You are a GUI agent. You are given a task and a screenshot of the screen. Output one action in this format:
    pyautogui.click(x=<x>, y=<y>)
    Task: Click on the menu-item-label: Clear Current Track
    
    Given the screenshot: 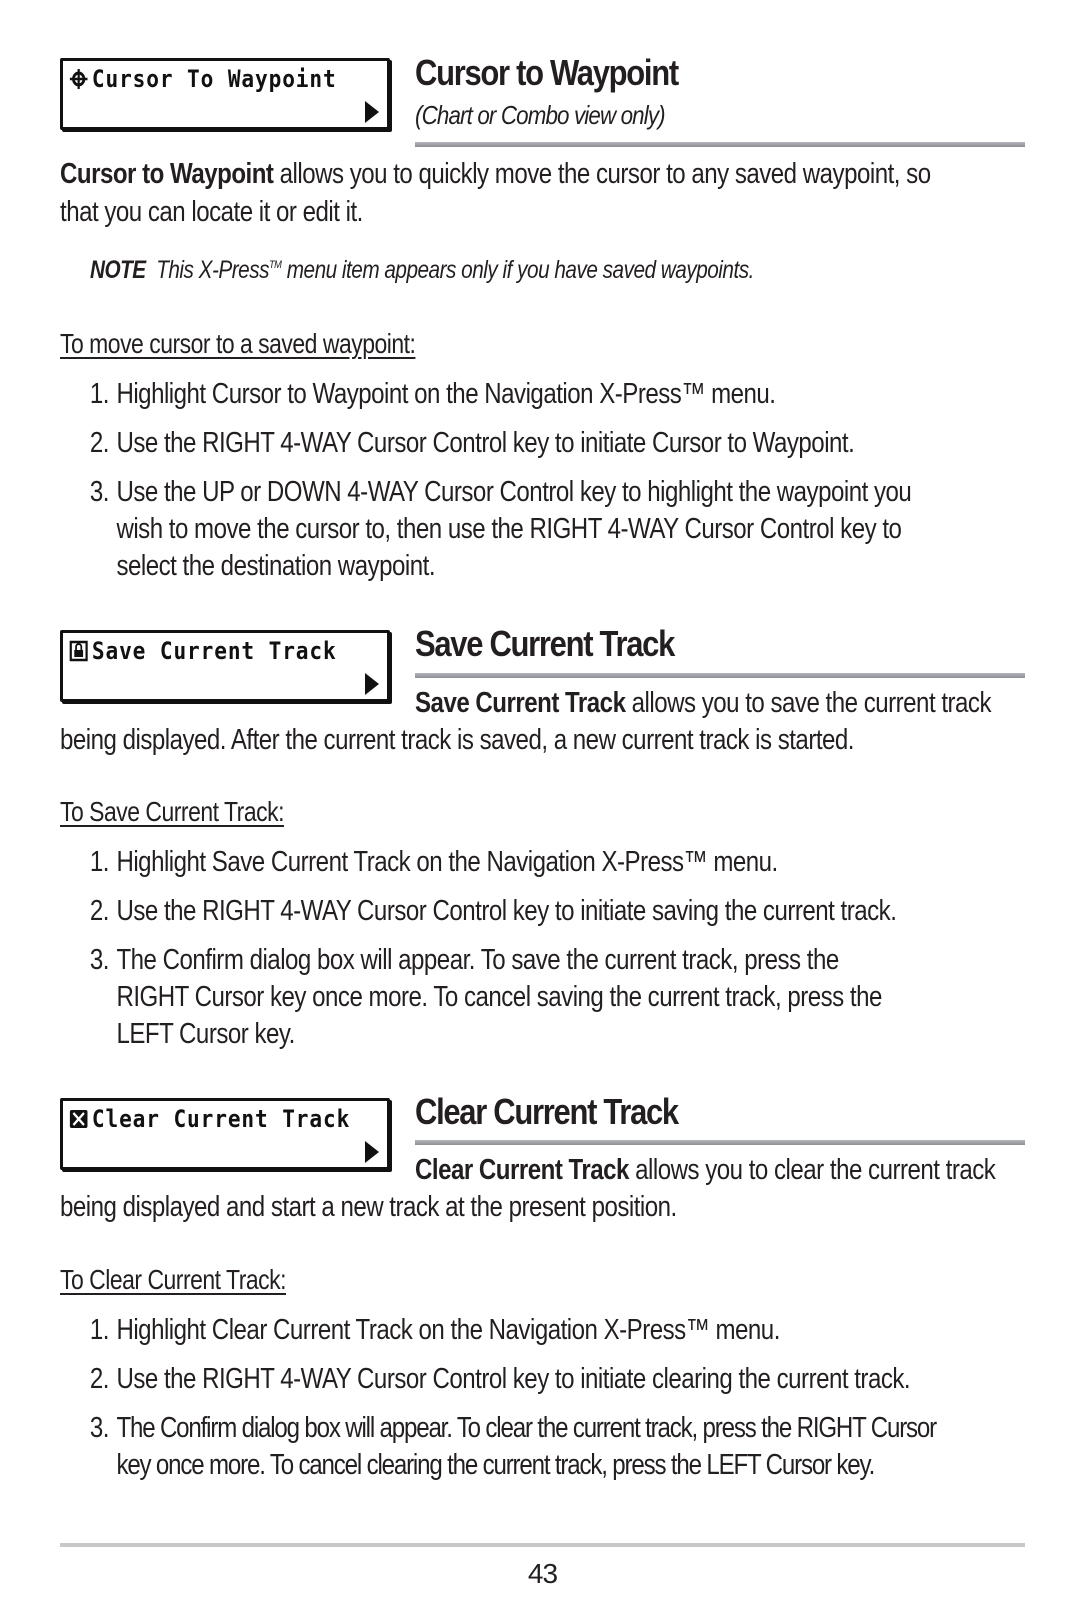 What is the action you would take?
    pyautogui.click(x=221, y=1119)
    